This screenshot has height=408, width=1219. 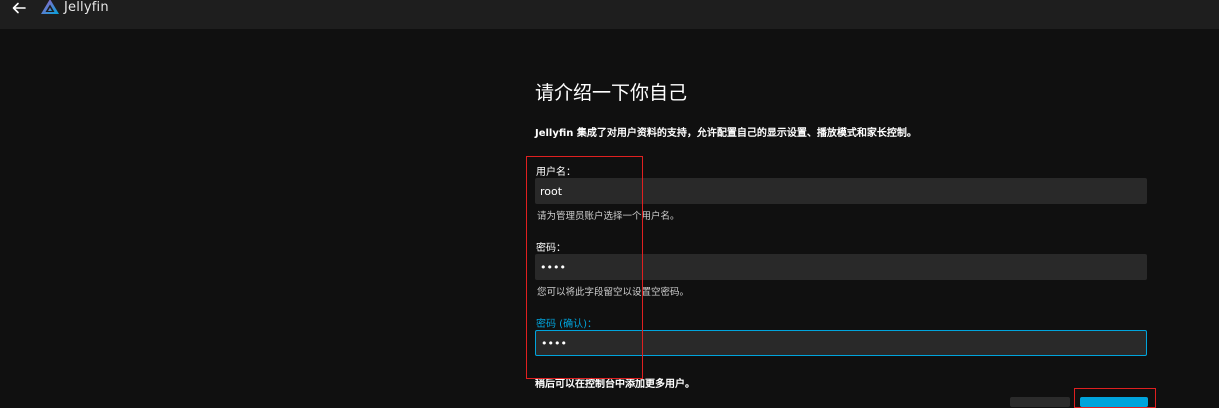 I want to click on username-help: 请为管理员账户选择一个用户名。, so click(x=608, y=216).